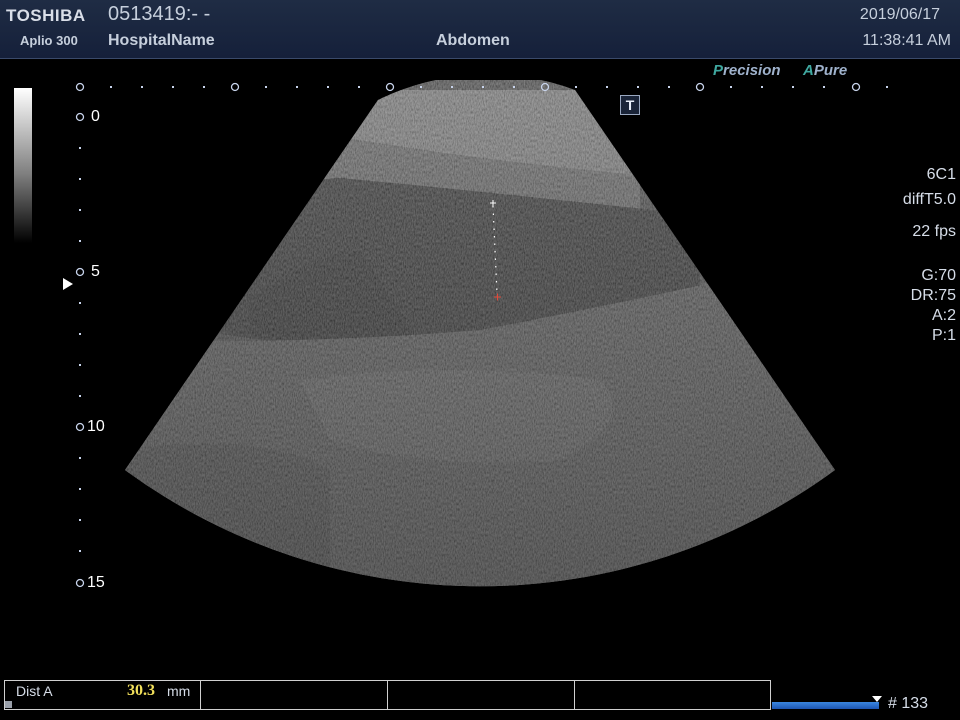 Image resolution: width=960 pixels, height=720 pixels. What do you see at coordinates (943, 335) in the screenshot?
I see `p-value: P:1` at bounding box center [943, 335].